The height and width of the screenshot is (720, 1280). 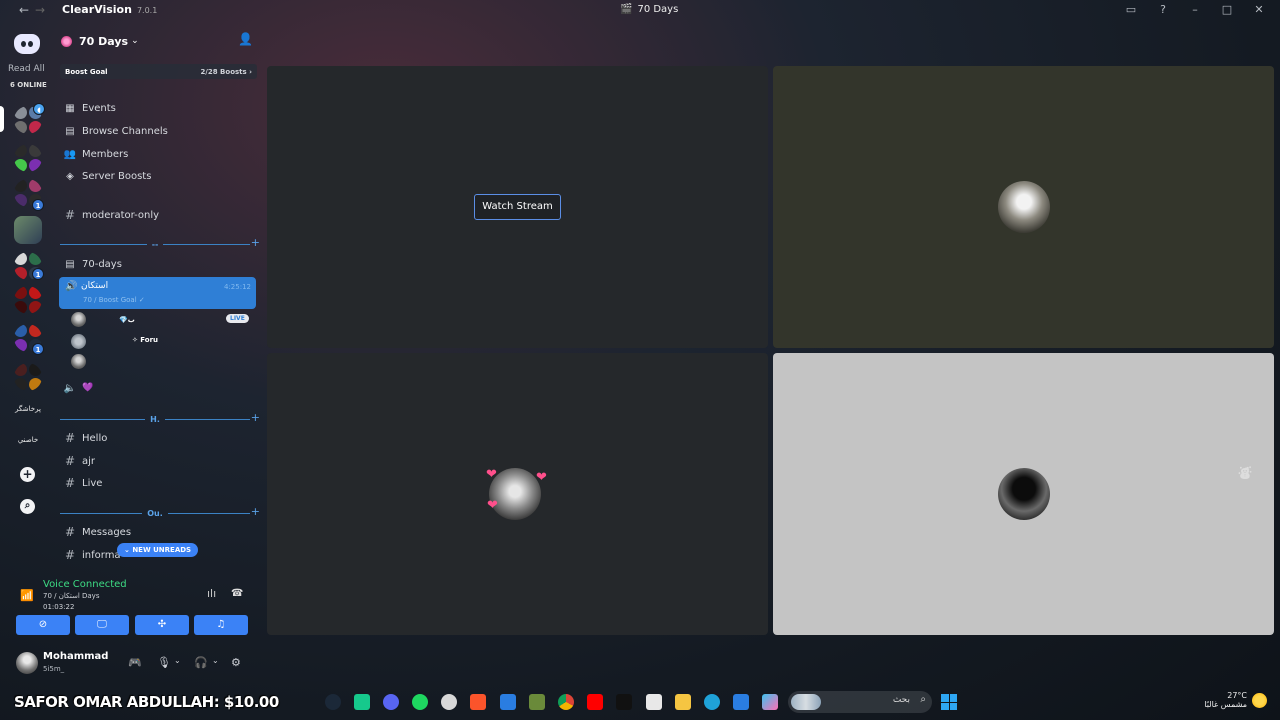 What do you see at coordinates (949, 702) in the screenshot?
I see `windows-start-icon` at bounding box center [949, 702].